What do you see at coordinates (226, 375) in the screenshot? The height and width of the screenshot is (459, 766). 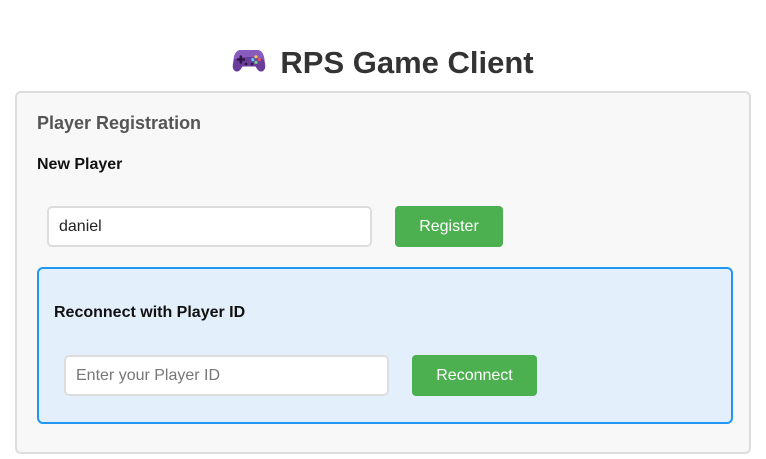 I see `player-id-input` at bounding box center [226, 375].